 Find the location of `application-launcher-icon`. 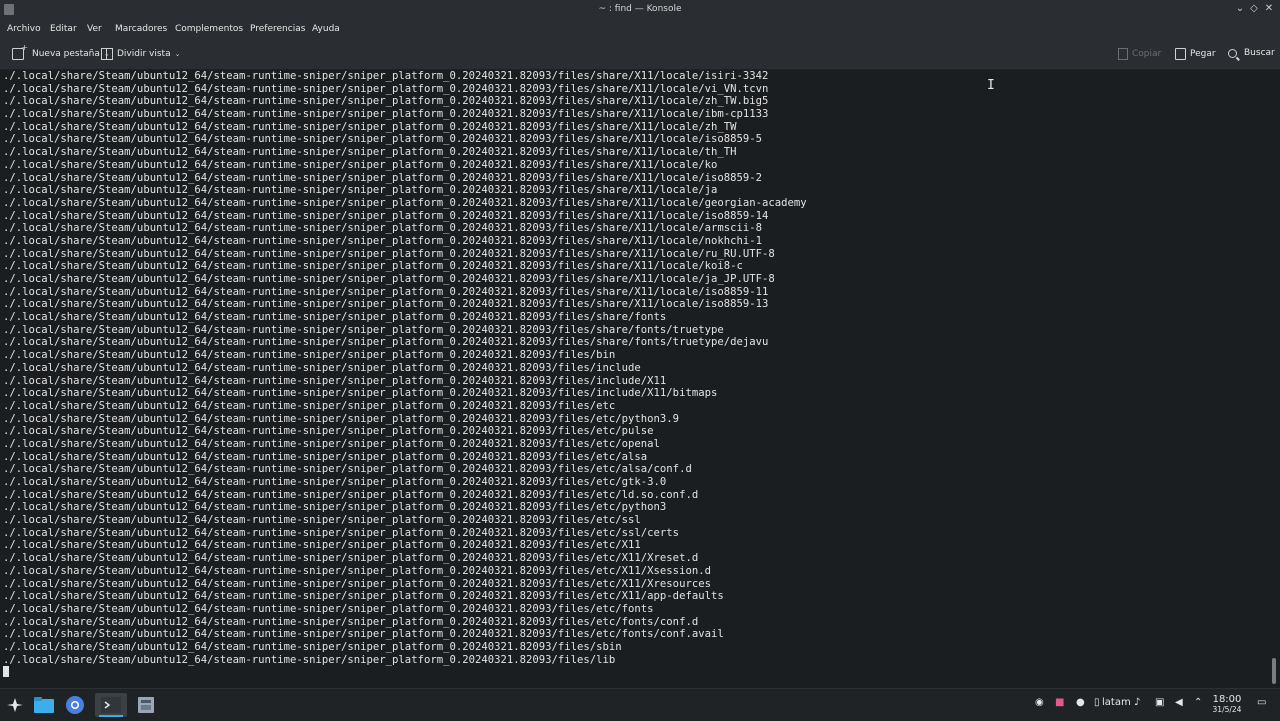

application-launcher-icon is located at coordinates (15, 705).